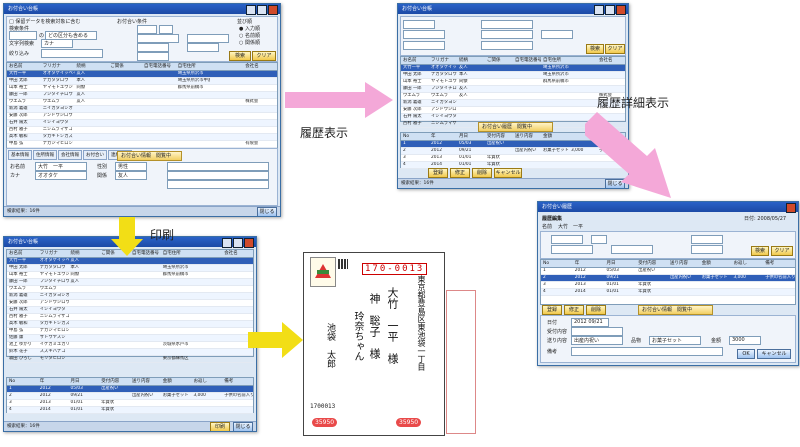 The height and width of the screenshot is (447, 800). Describe the element at coordinates (95, 155) in the screenshot. I see `tab-お付合い: お付合い` at that location.